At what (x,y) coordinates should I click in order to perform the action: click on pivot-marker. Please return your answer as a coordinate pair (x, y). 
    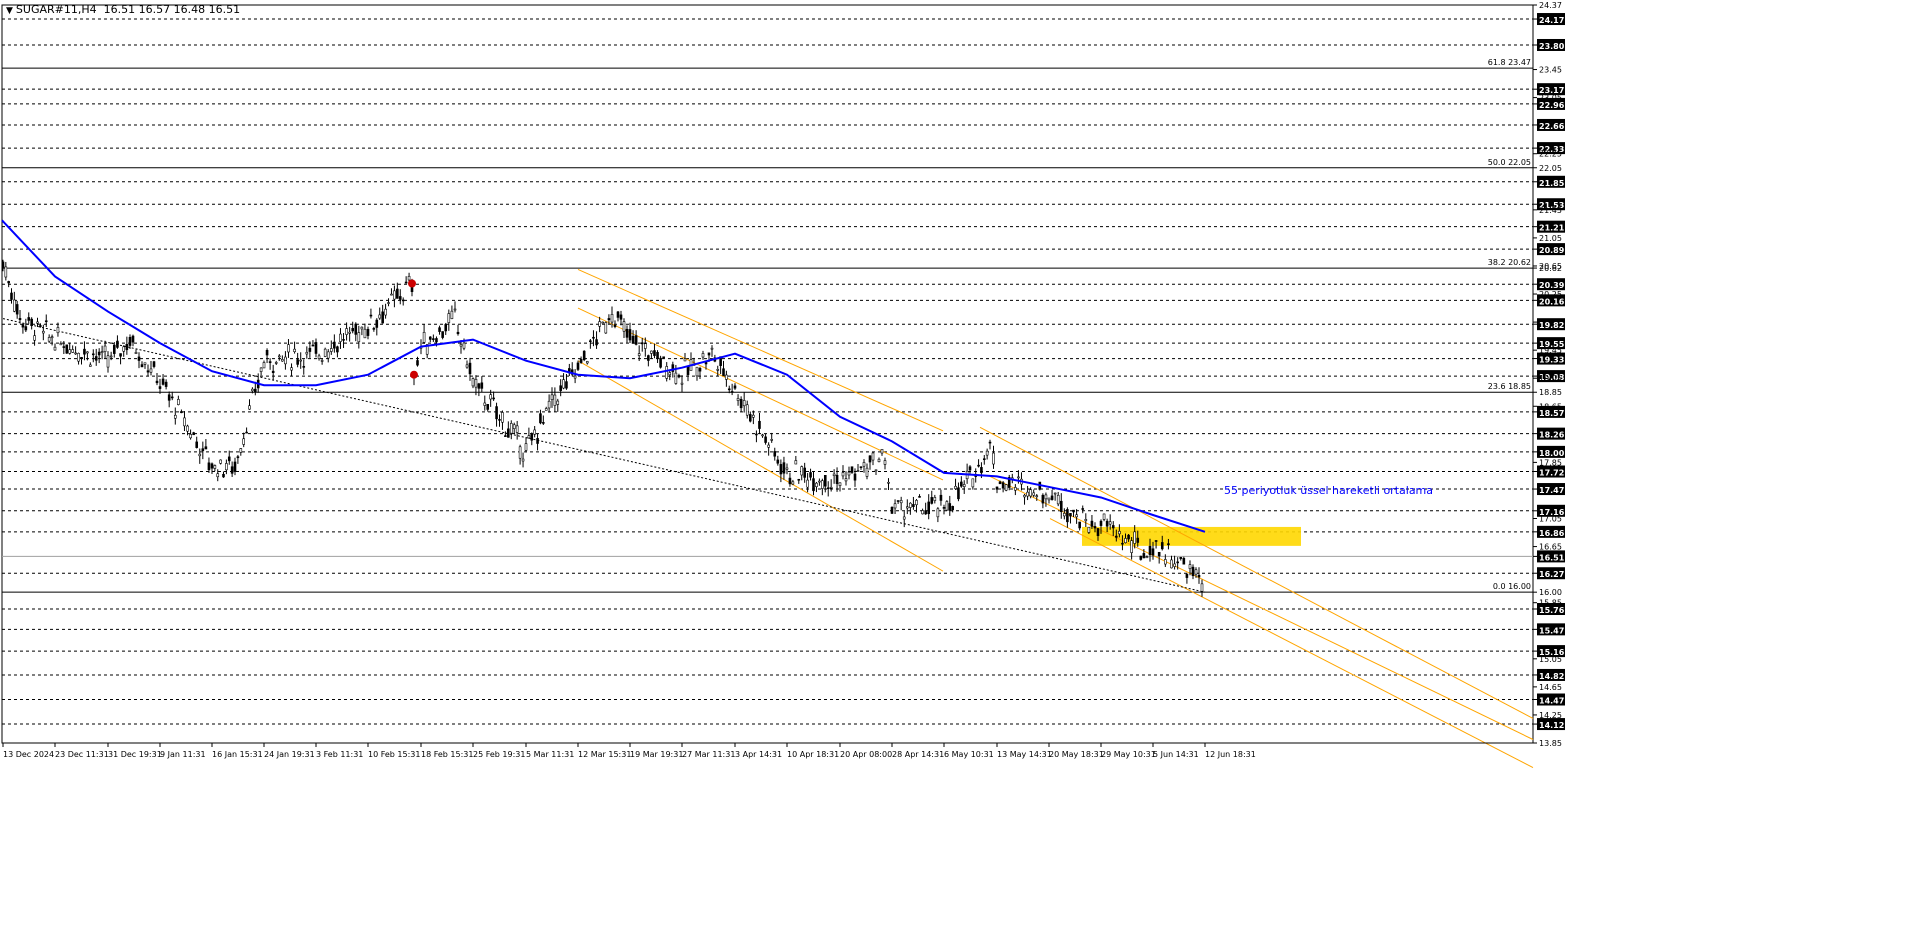
    Looking at the image, I should click on (412, 283).